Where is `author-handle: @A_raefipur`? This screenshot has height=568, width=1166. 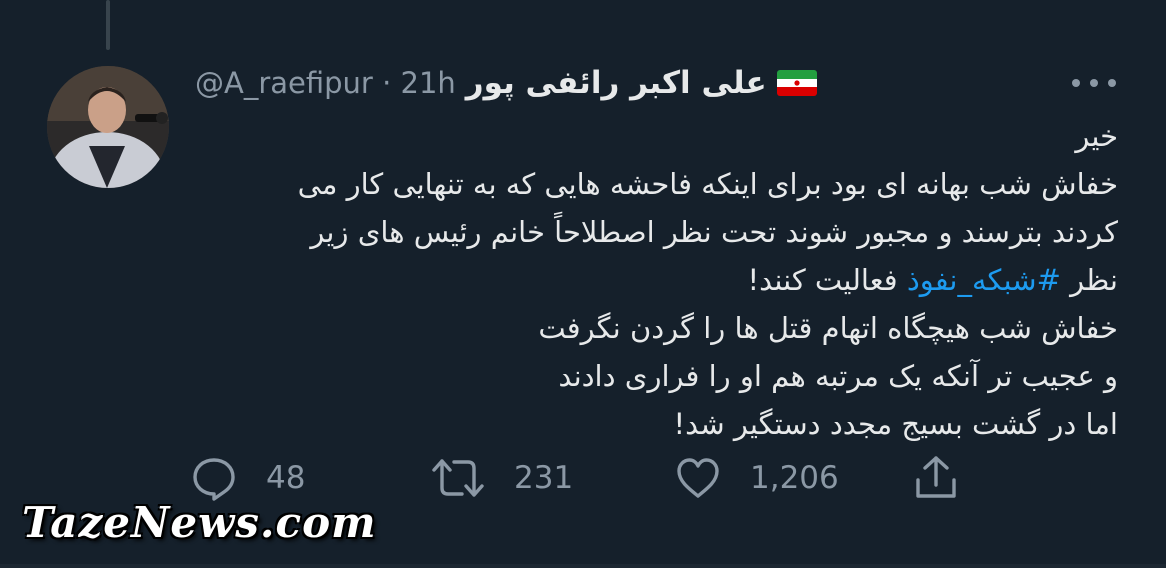
author-handle: @A_raefipur is located at coordinates (284, 83).